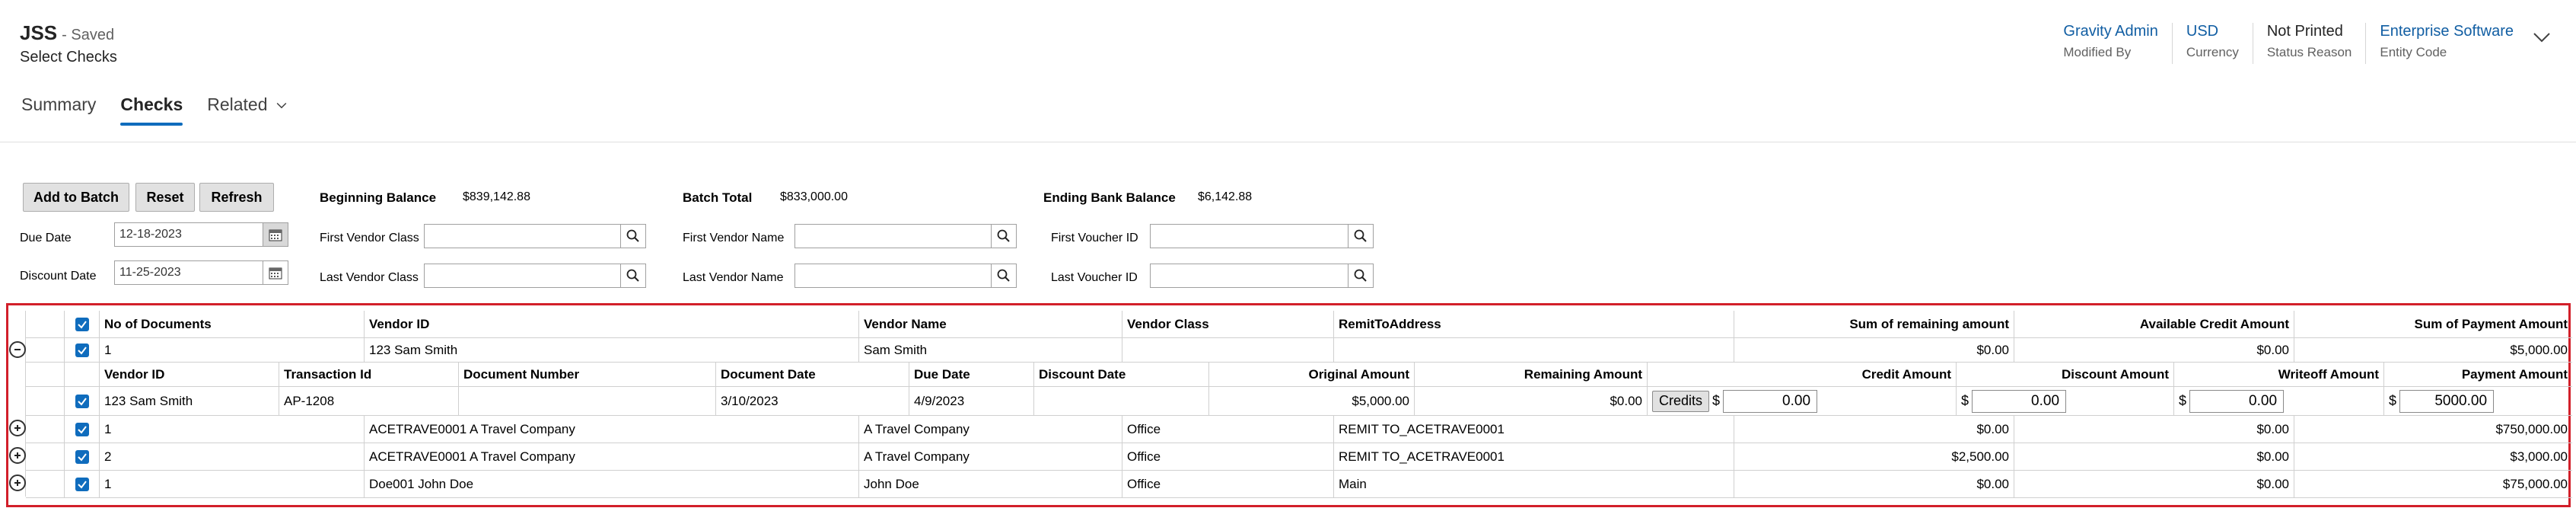 The height and width of the screenshot is (524, 2576). I want to click on last-vendor-class-input, so click(523, 276).